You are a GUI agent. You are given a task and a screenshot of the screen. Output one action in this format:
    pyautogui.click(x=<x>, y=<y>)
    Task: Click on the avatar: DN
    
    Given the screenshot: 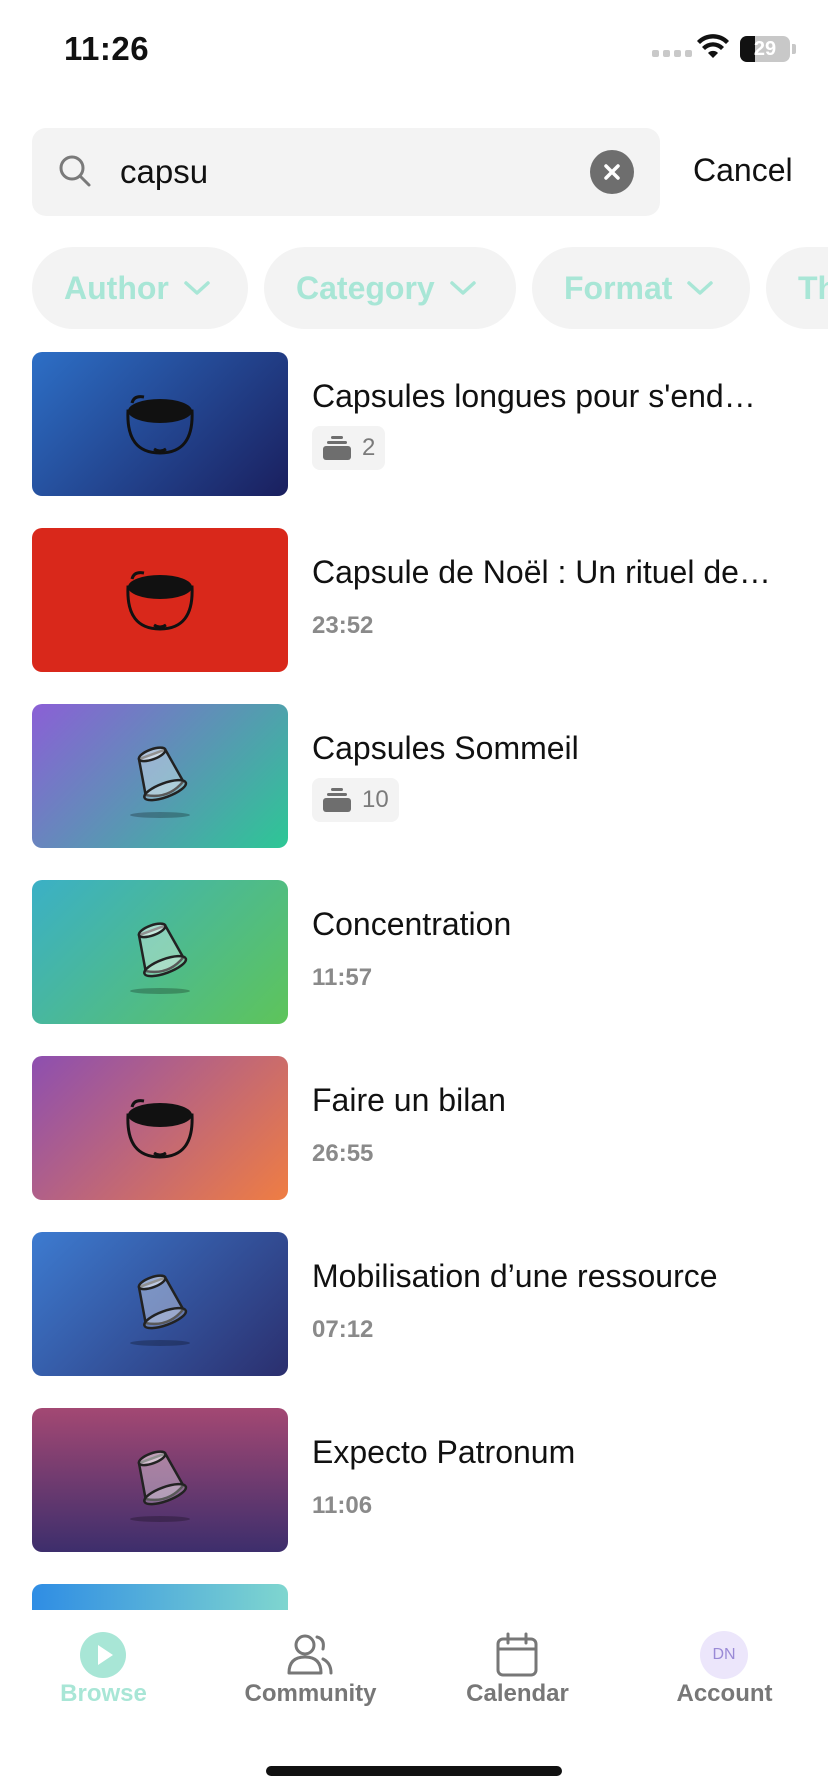 What is the action you would take?
    pyautogui.click(x=724, y=1655)
    